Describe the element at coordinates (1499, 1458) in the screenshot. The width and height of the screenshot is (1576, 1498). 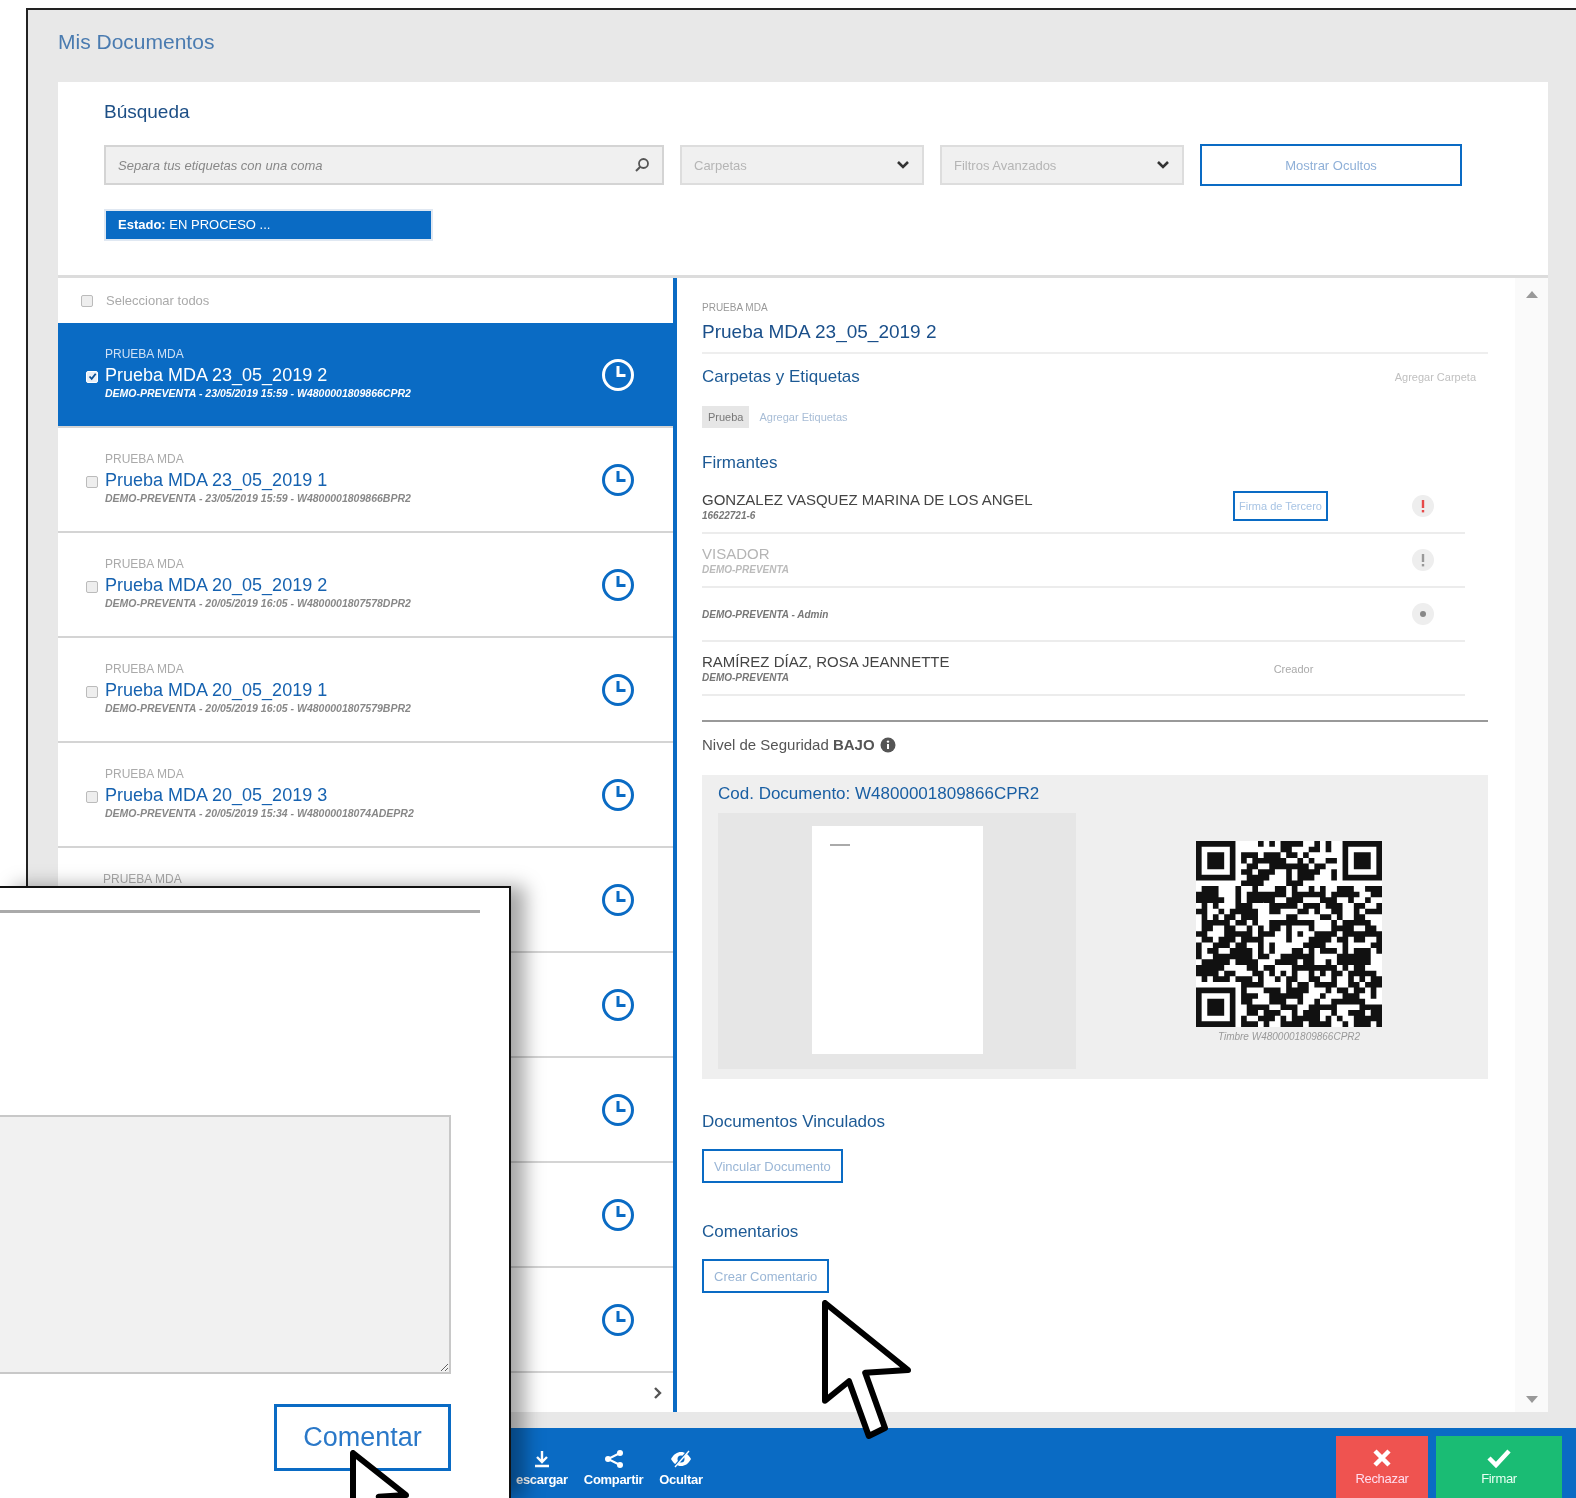
I see `checkmark-icon` at that location.